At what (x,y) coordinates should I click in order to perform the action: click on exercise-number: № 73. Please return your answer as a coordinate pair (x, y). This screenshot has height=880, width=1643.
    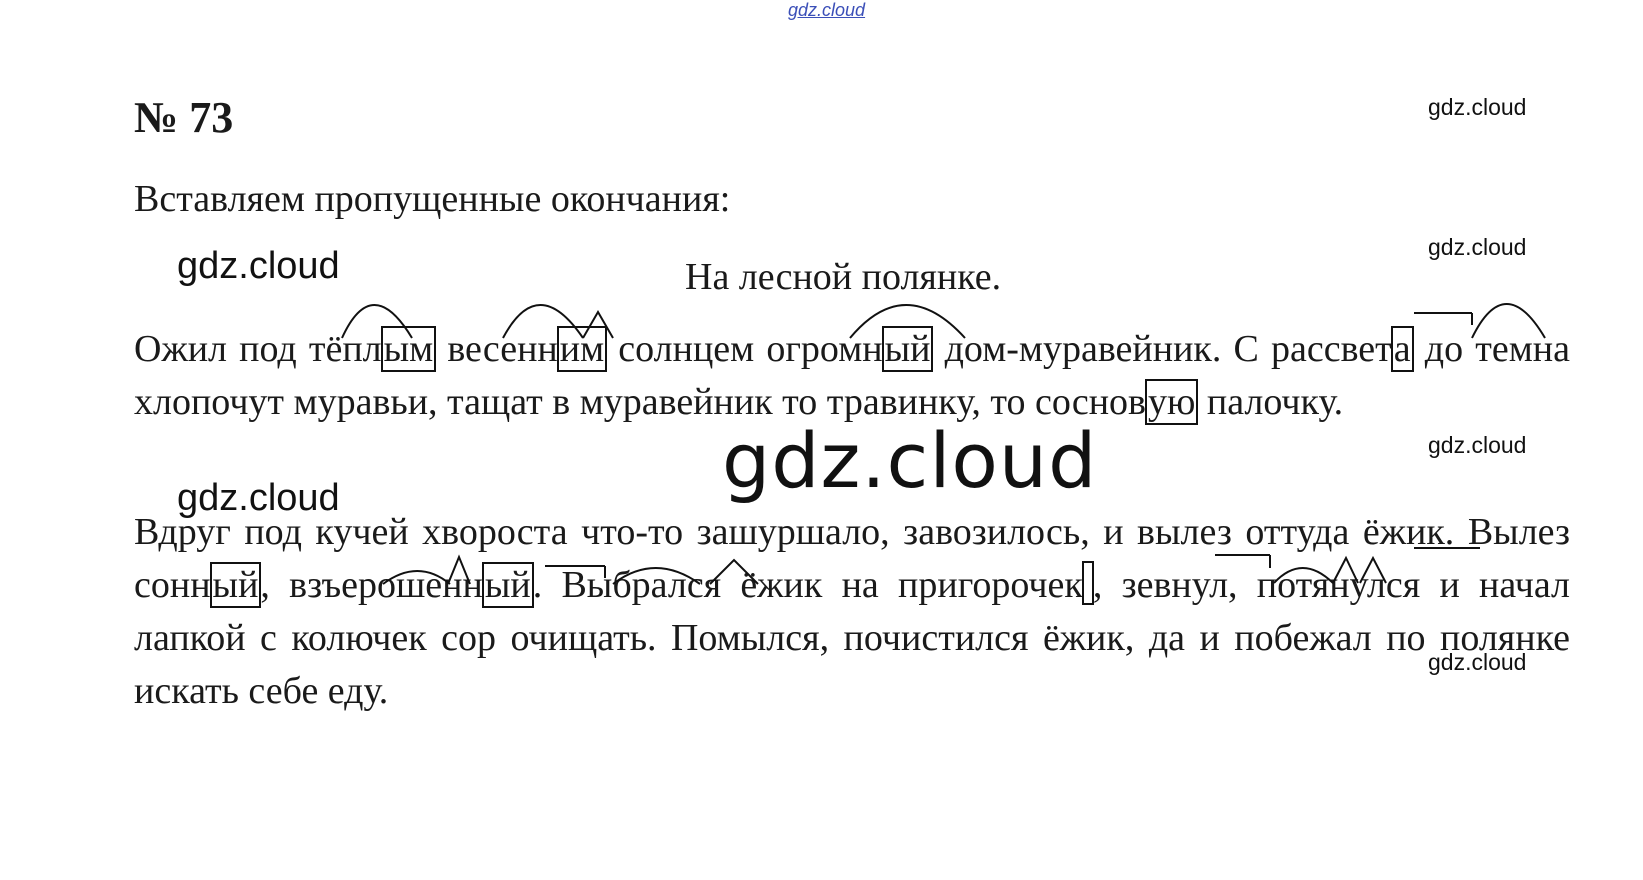
    Looking at the image, I should click on (184, 117).